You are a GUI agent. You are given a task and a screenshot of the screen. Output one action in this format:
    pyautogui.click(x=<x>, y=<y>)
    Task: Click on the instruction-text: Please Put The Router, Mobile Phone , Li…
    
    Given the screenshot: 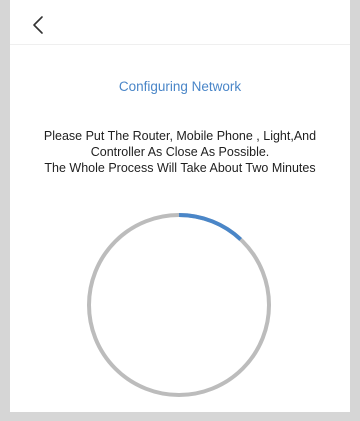 What is the action you would take?
    pyautogui.click(x=180, y=152)
    